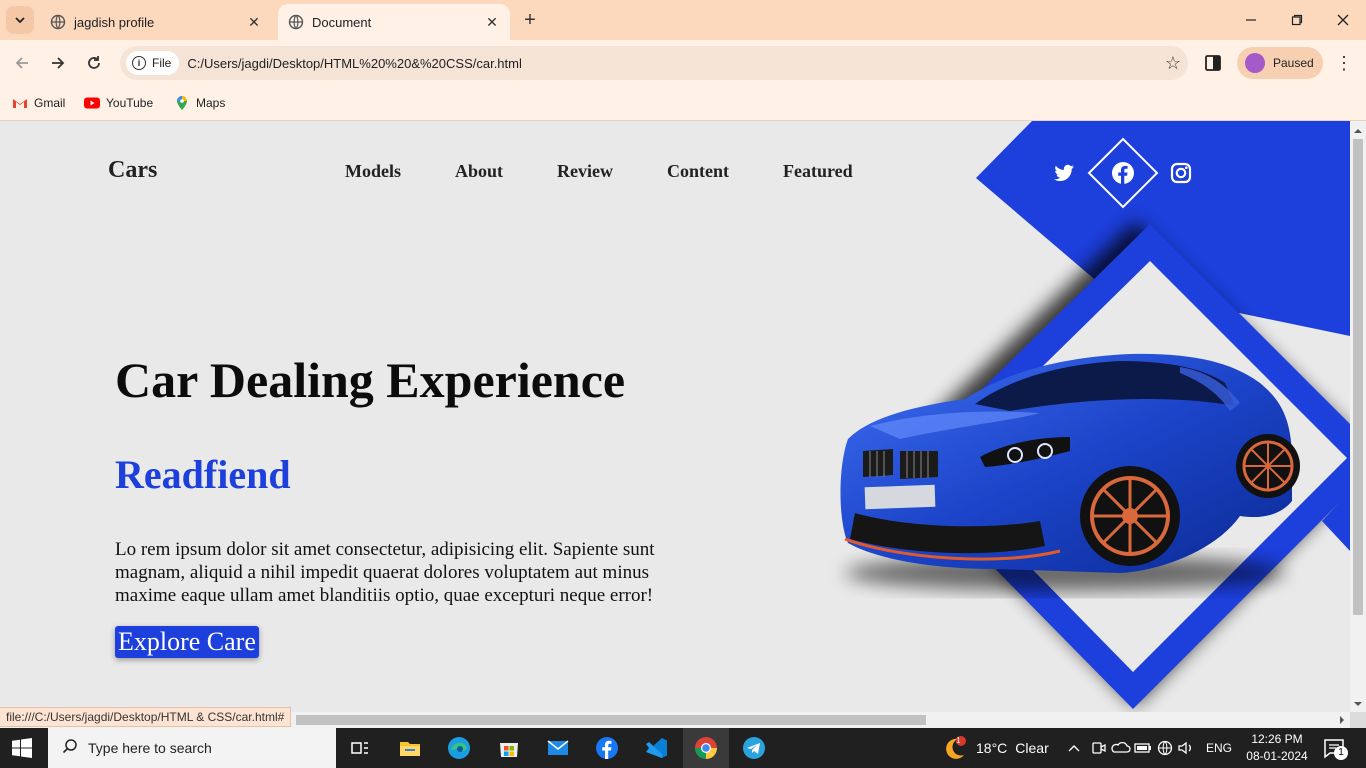 This screenshot has height=768, width=1366. Describe the element at coordinates (70, 748) in the screenshot. I see `search-icon` at that location.